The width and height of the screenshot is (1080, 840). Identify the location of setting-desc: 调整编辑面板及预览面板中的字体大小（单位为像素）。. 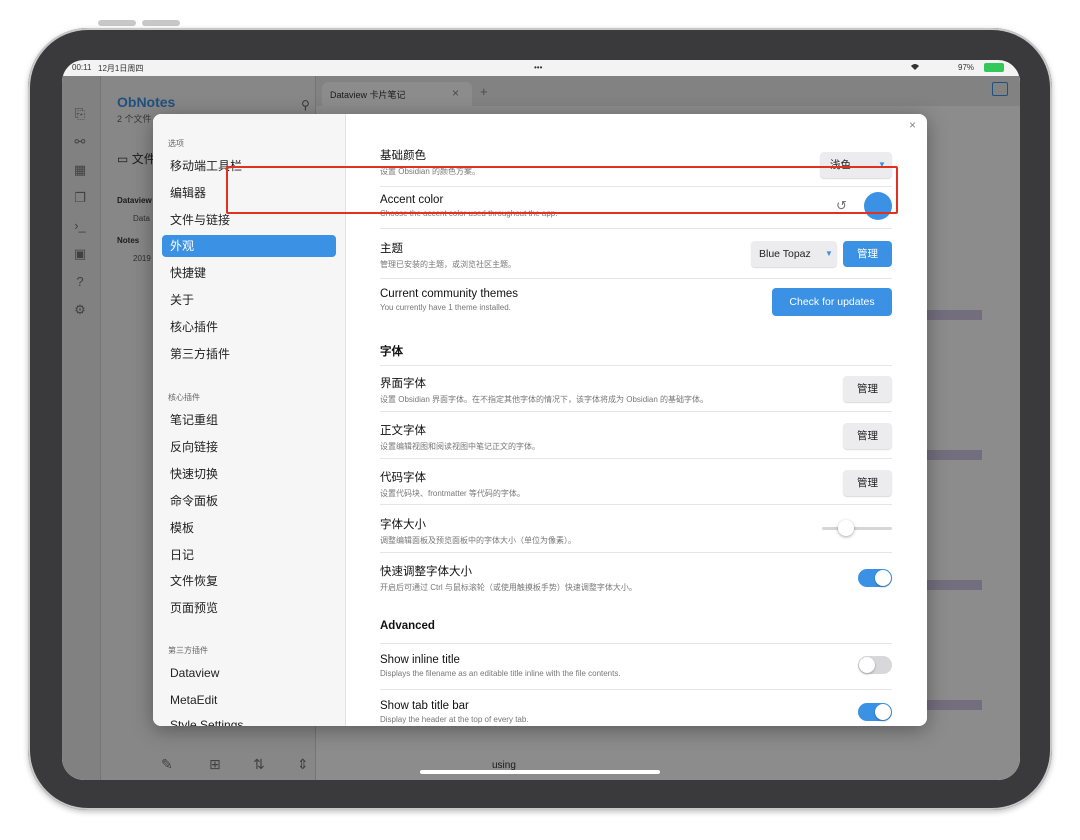
(478, 540).